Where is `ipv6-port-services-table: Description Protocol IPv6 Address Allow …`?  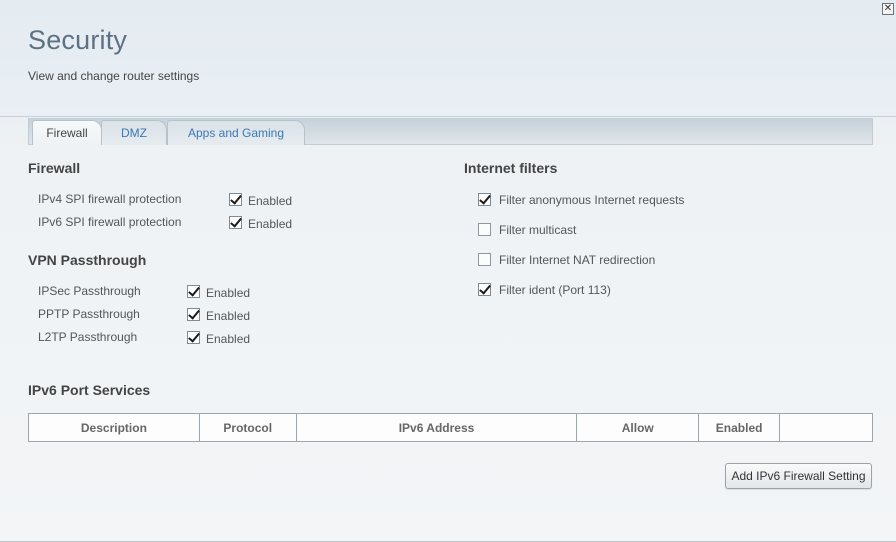 ipv6-port-services-table: Description Protocol IPv6 Address Allow … is located at coordinates (450, 427).